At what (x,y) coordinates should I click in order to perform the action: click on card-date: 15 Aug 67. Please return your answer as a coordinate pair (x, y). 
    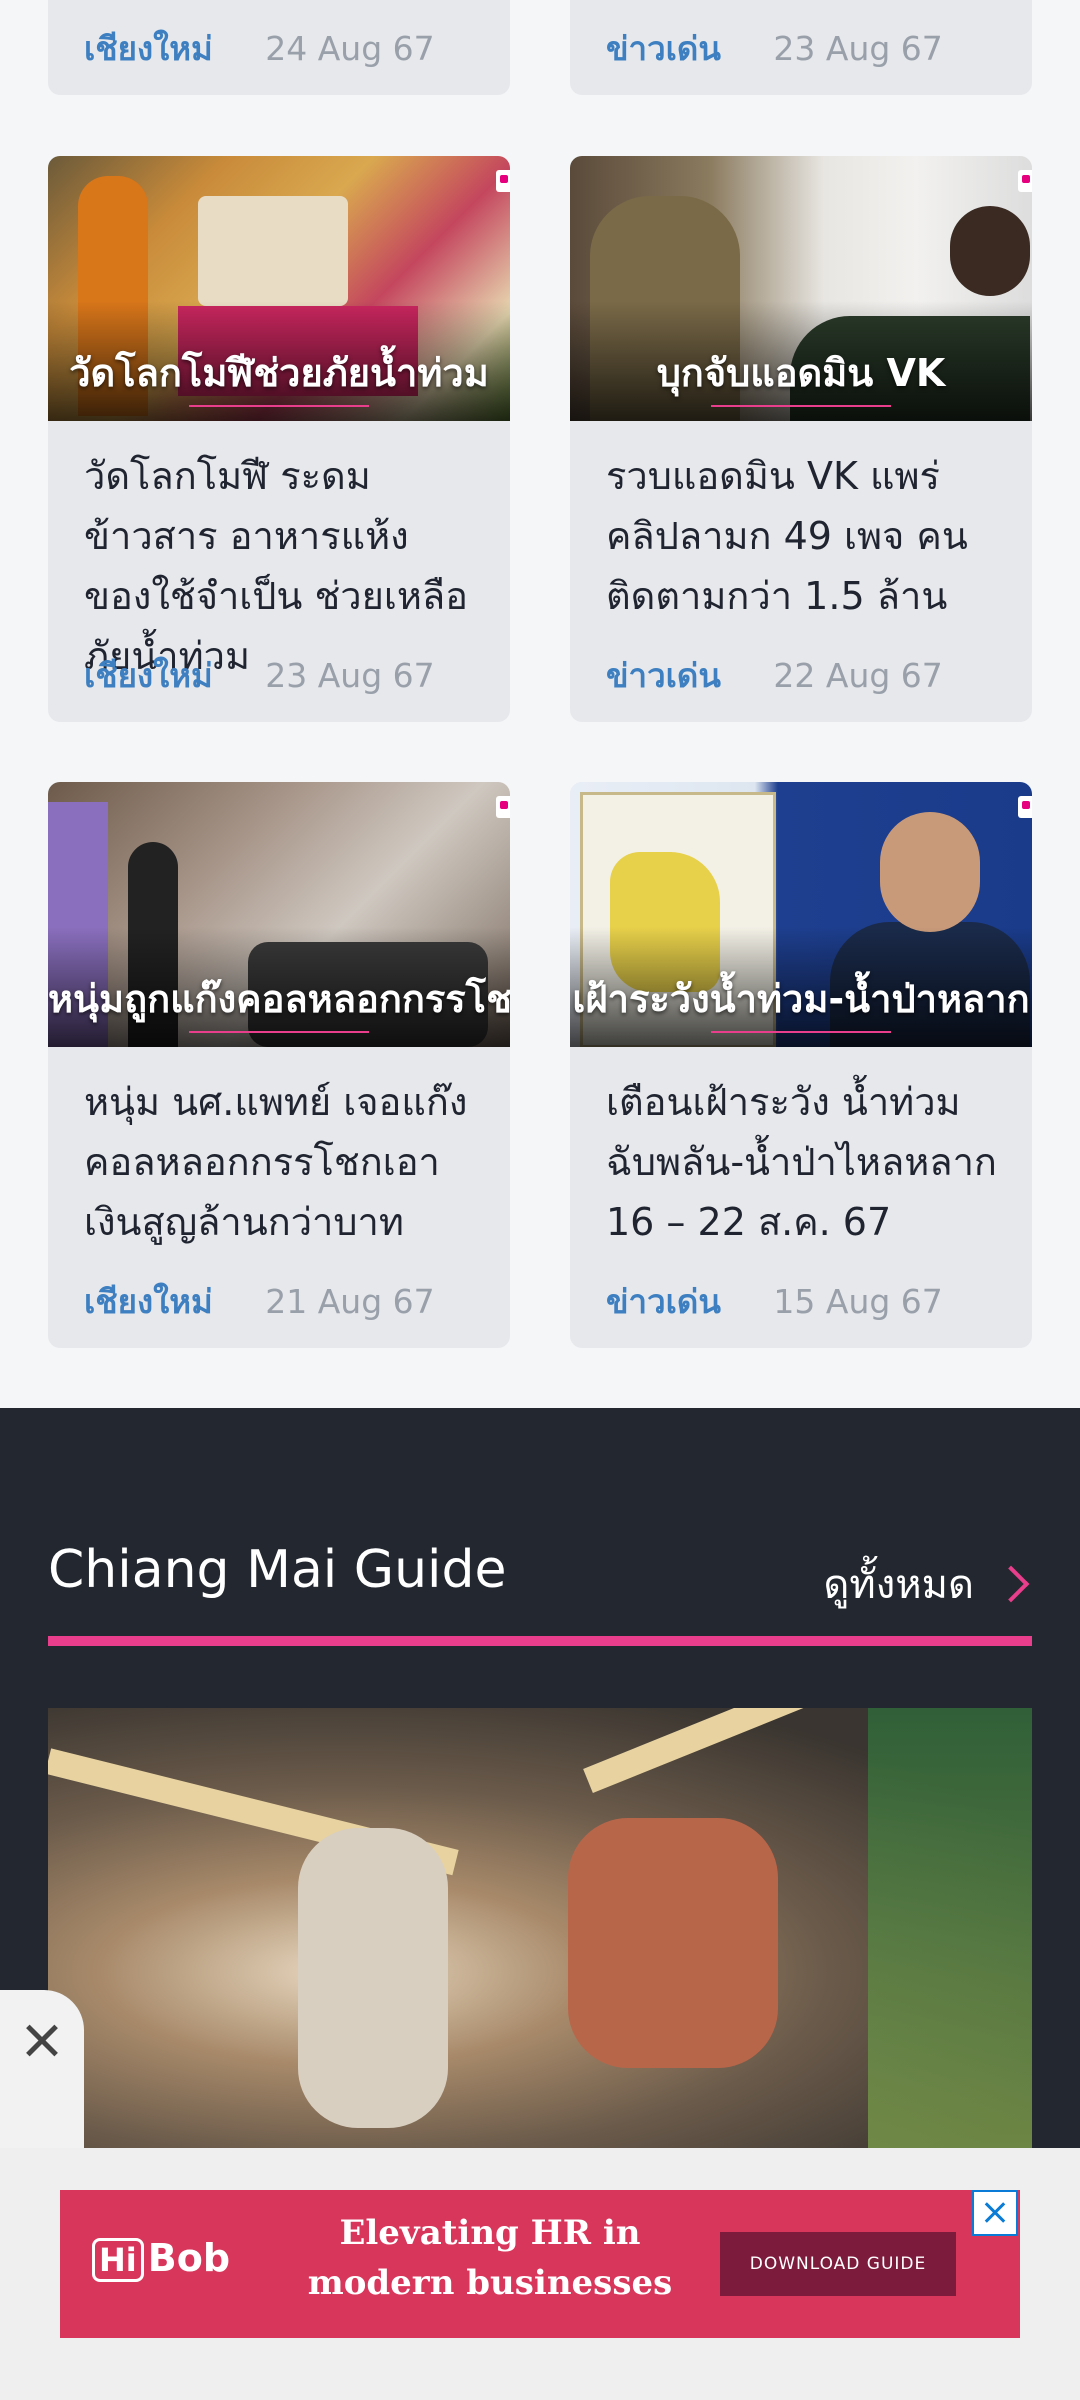
    Looking at the image, I should click on (858, 1301).